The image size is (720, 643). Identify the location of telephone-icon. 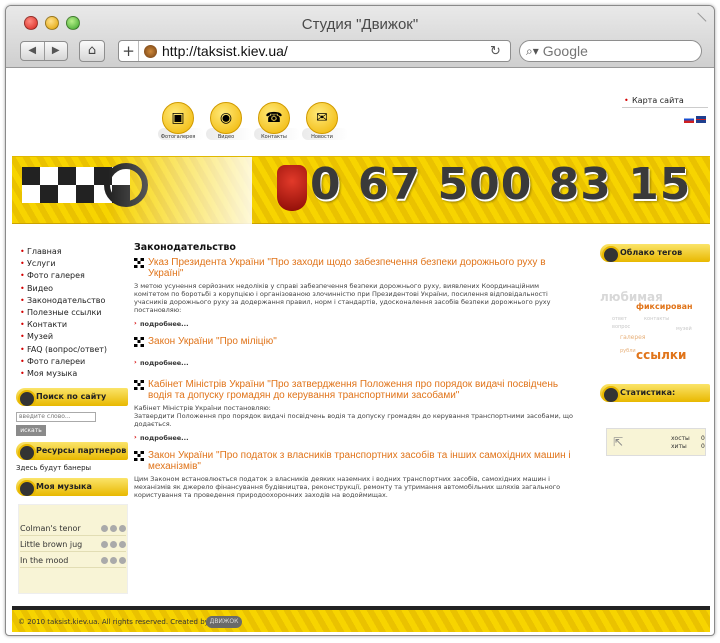
(292, 188).